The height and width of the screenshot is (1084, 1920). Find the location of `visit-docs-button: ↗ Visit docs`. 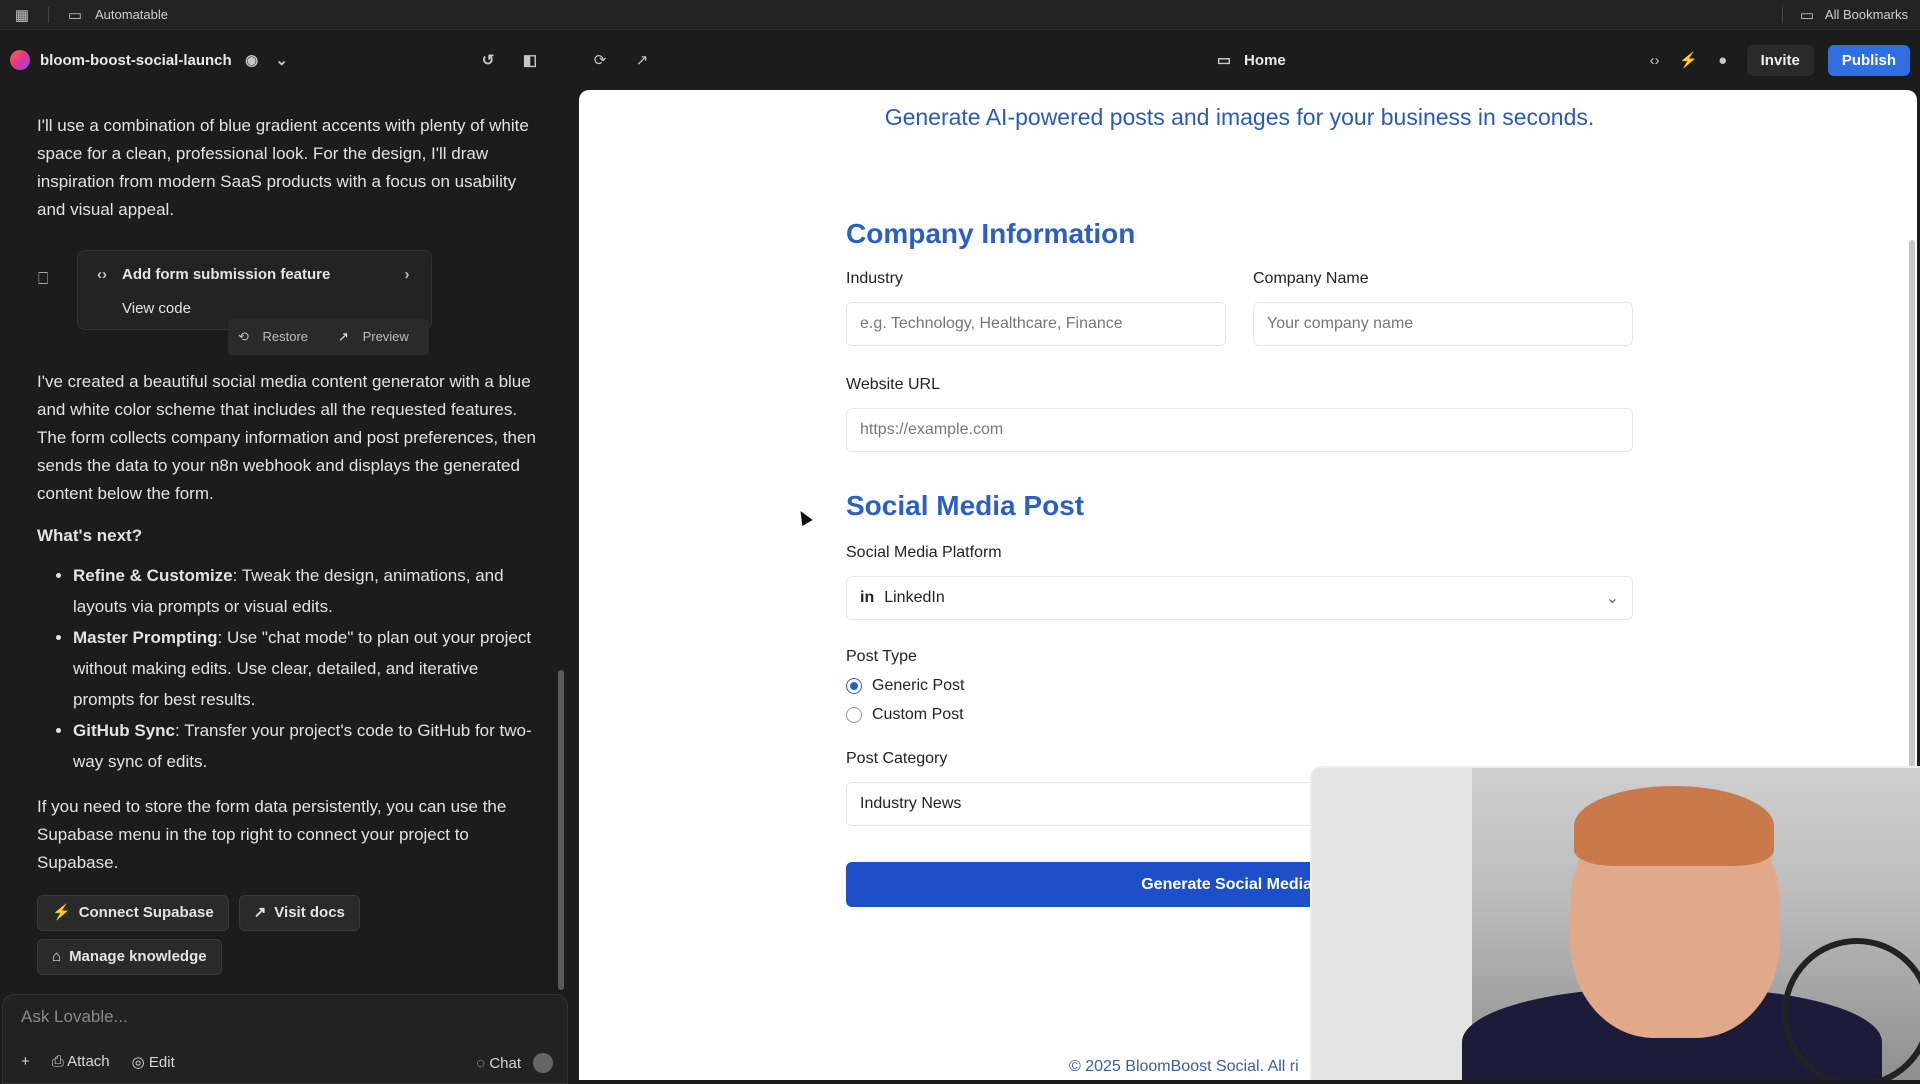

visit-docs-button: ↗ Visit docs is located at coordinates (299, 913).